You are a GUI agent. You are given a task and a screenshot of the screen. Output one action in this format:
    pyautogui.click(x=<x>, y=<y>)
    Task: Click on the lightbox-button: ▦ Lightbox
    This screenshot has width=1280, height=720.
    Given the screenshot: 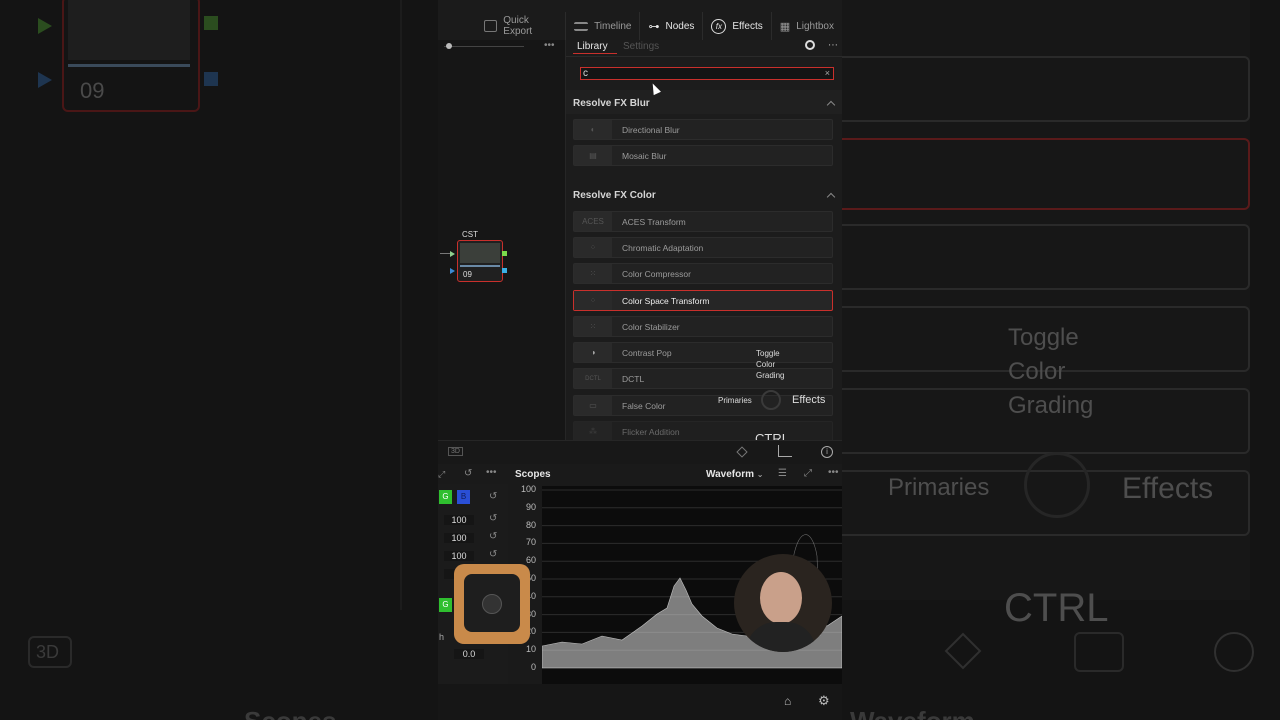 What is the action you would take?
    pyautogui.click(x=807, y=26)
    